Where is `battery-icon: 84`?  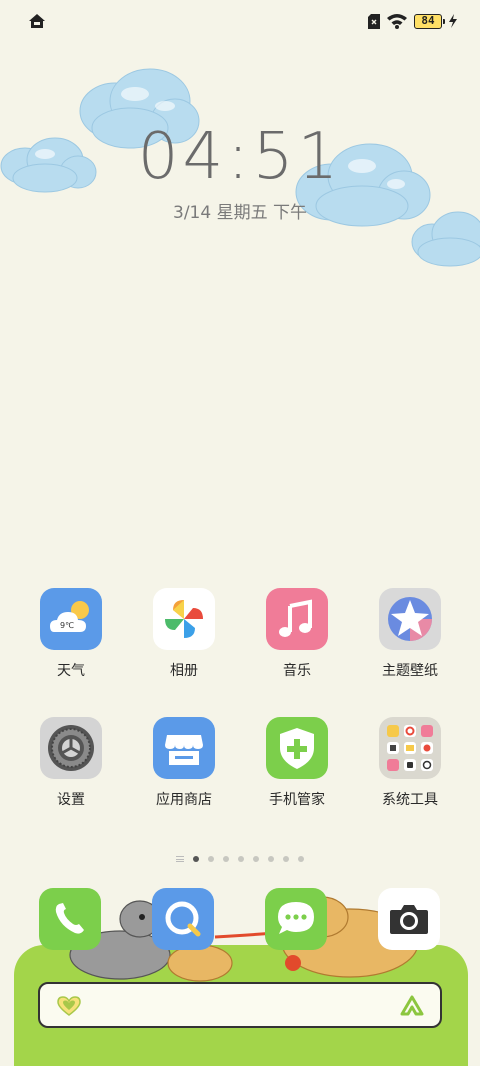 battery-icon: 84 is located at coordinates (429, 21).